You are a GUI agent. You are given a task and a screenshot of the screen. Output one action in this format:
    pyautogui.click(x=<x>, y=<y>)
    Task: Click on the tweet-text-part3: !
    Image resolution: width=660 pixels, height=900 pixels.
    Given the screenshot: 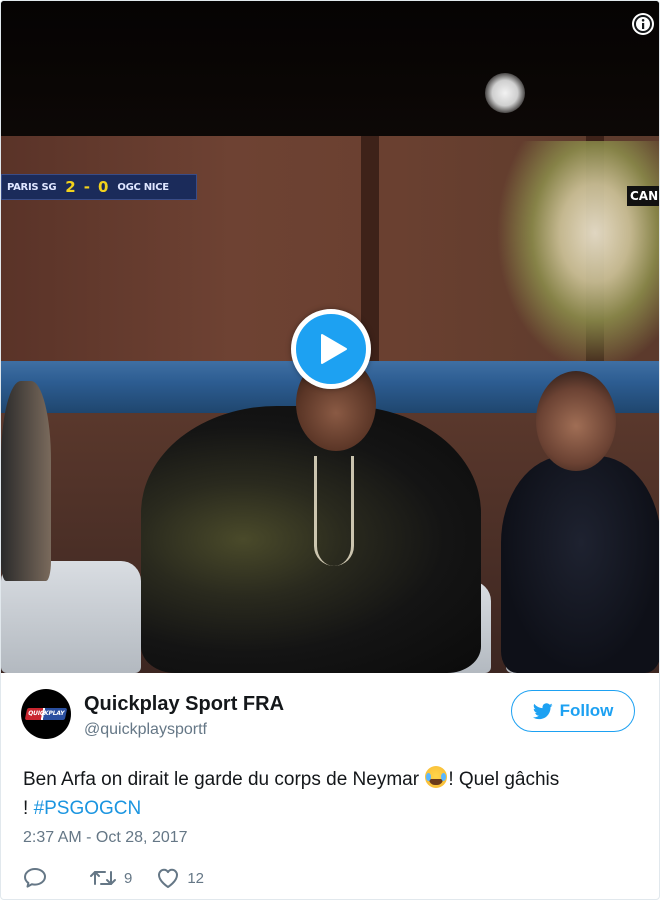 What is the action you would take?
    pyautogui.click(x=28, y=808)
    